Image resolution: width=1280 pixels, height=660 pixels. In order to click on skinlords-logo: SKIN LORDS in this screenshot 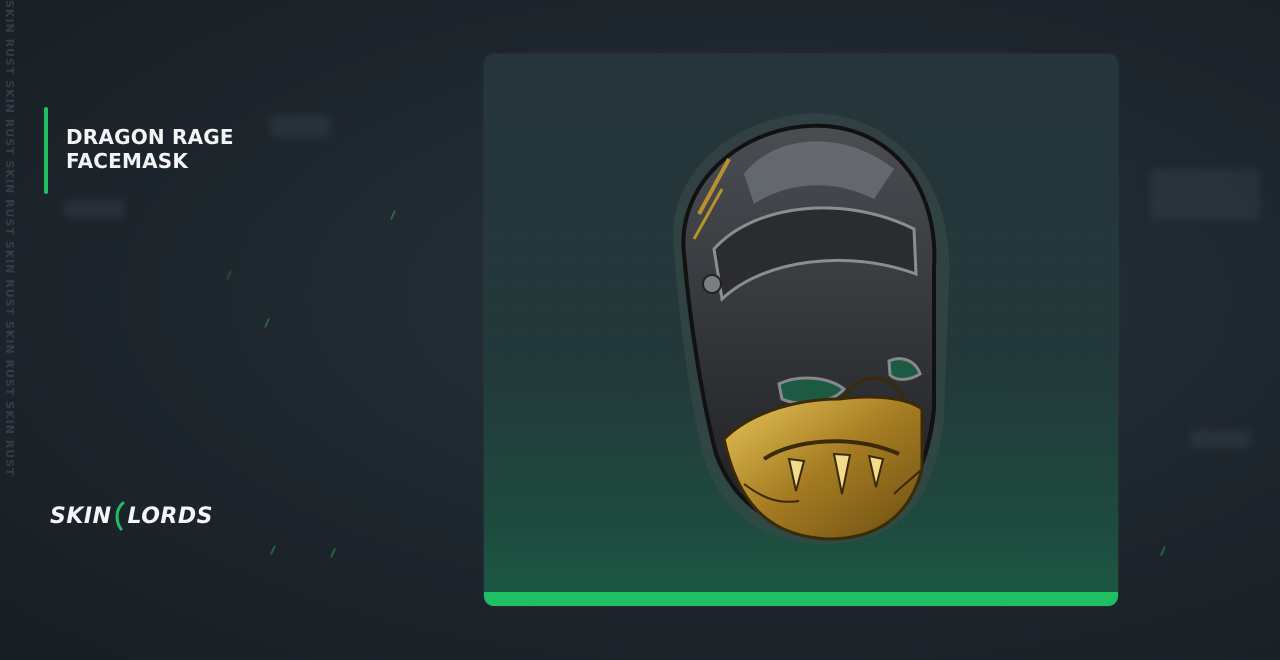, I will do `click(131, 516)`.